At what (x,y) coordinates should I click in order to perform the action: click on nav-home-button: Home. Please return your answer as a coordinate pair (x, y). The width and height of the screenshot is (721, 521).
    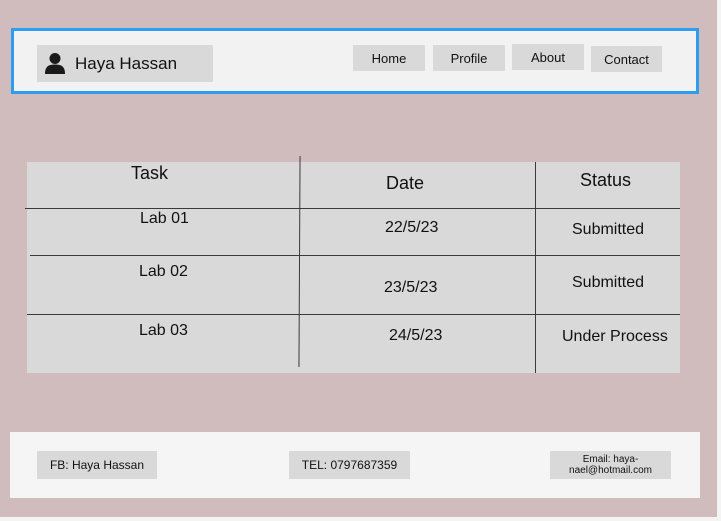
    Looking at the image, I should click on (389, 58).